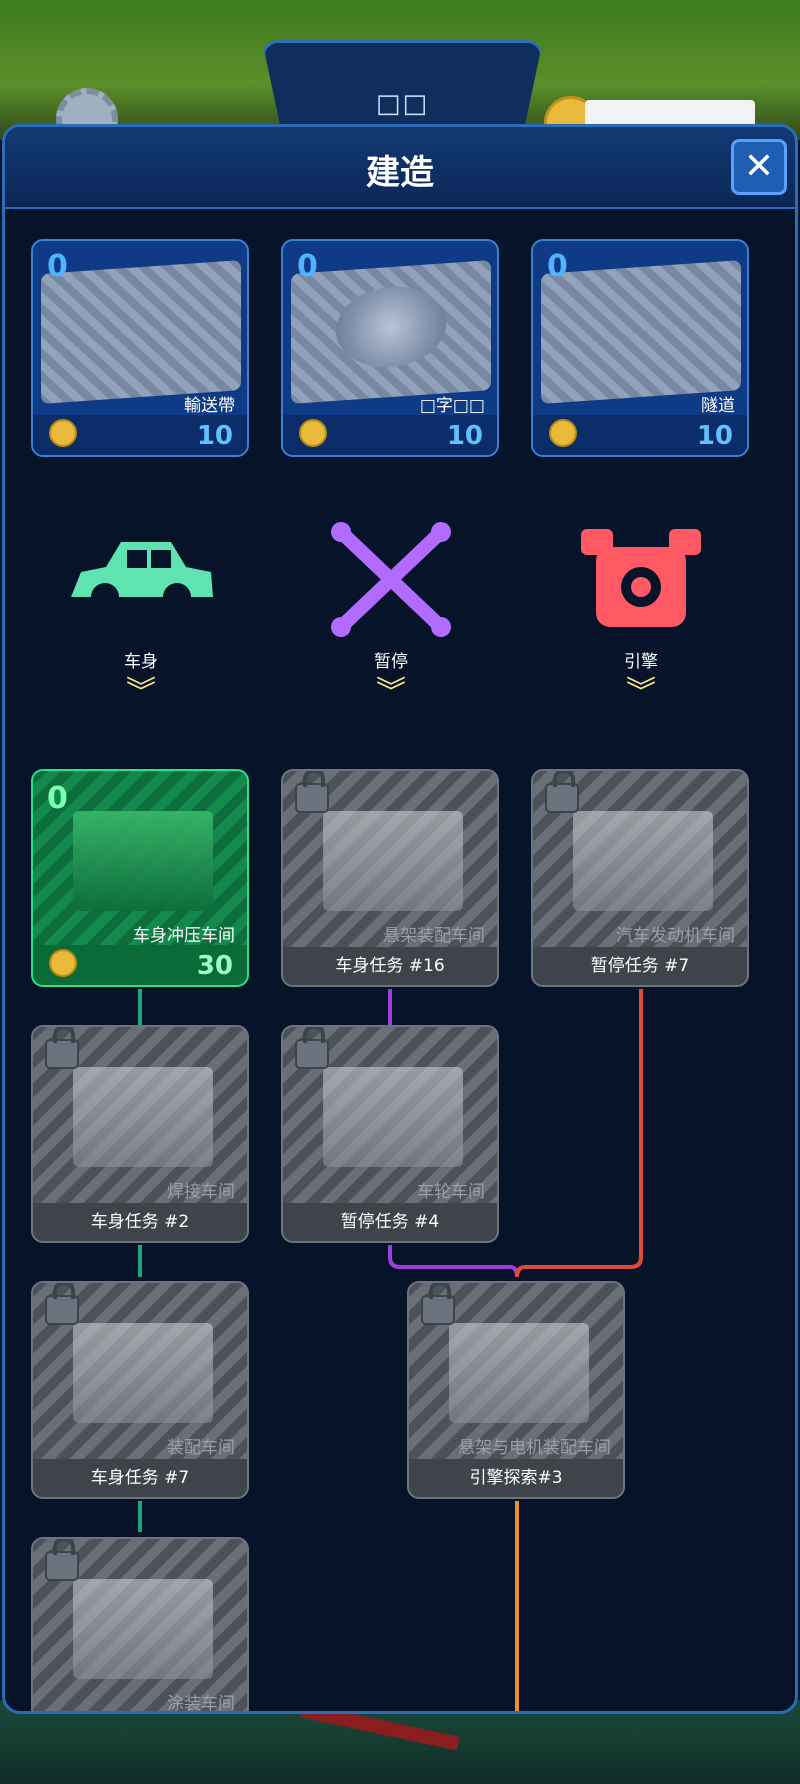 This screenshot has height=1784, width=800. I want to click on building-requirement: 车身任务 #7, so click(140, 1478).